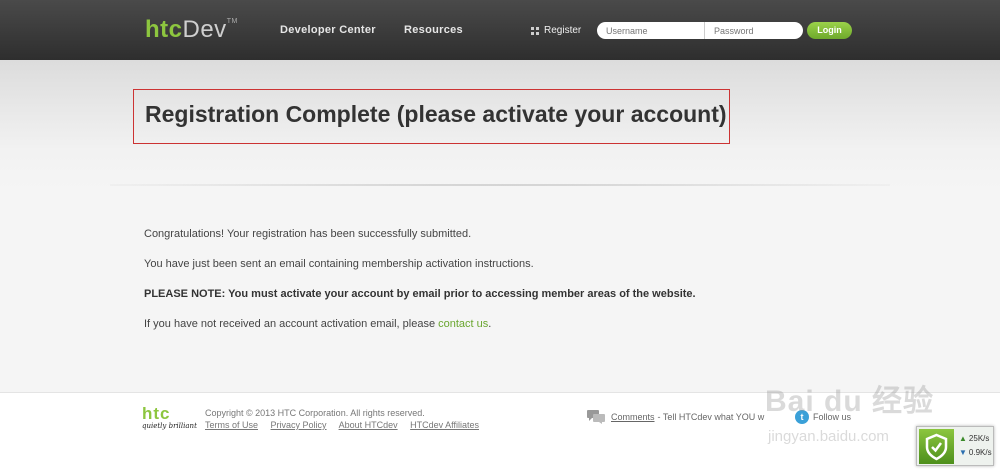 The height and width of the screenshot is (472, 1000). I want to click on about-htcdev-link: About HTCdev, so click(368, 425).